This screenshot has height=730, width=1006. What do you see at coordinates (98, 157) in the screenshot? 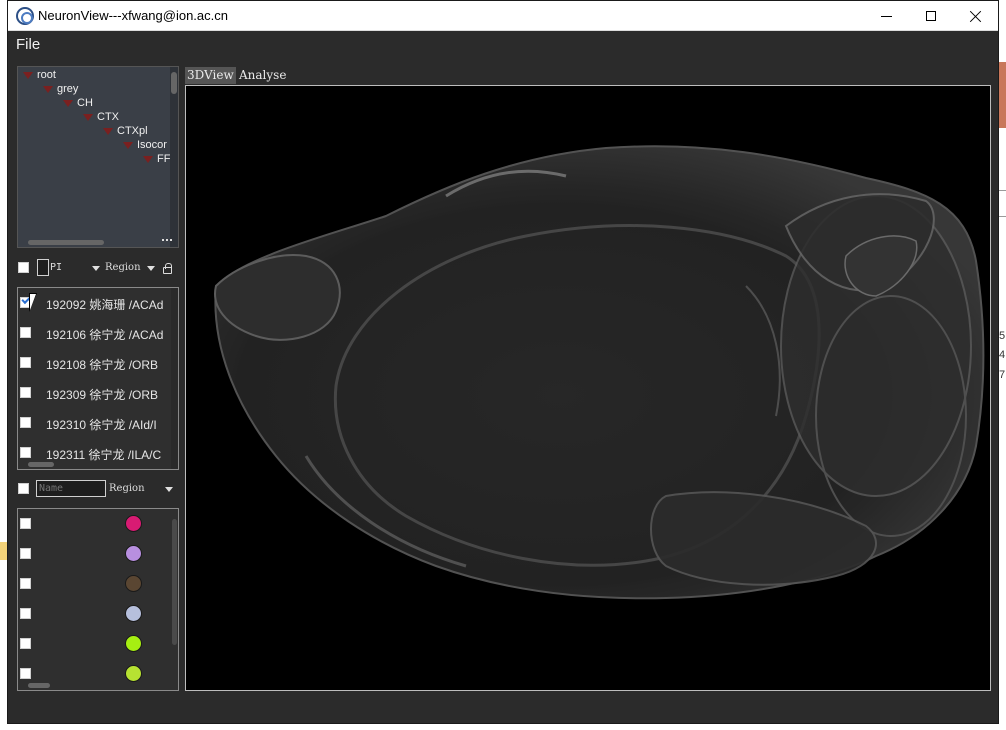
I see `region-tree: root grey CH CTX CTXpl Isocor FF` at bounding box center [98, 157].